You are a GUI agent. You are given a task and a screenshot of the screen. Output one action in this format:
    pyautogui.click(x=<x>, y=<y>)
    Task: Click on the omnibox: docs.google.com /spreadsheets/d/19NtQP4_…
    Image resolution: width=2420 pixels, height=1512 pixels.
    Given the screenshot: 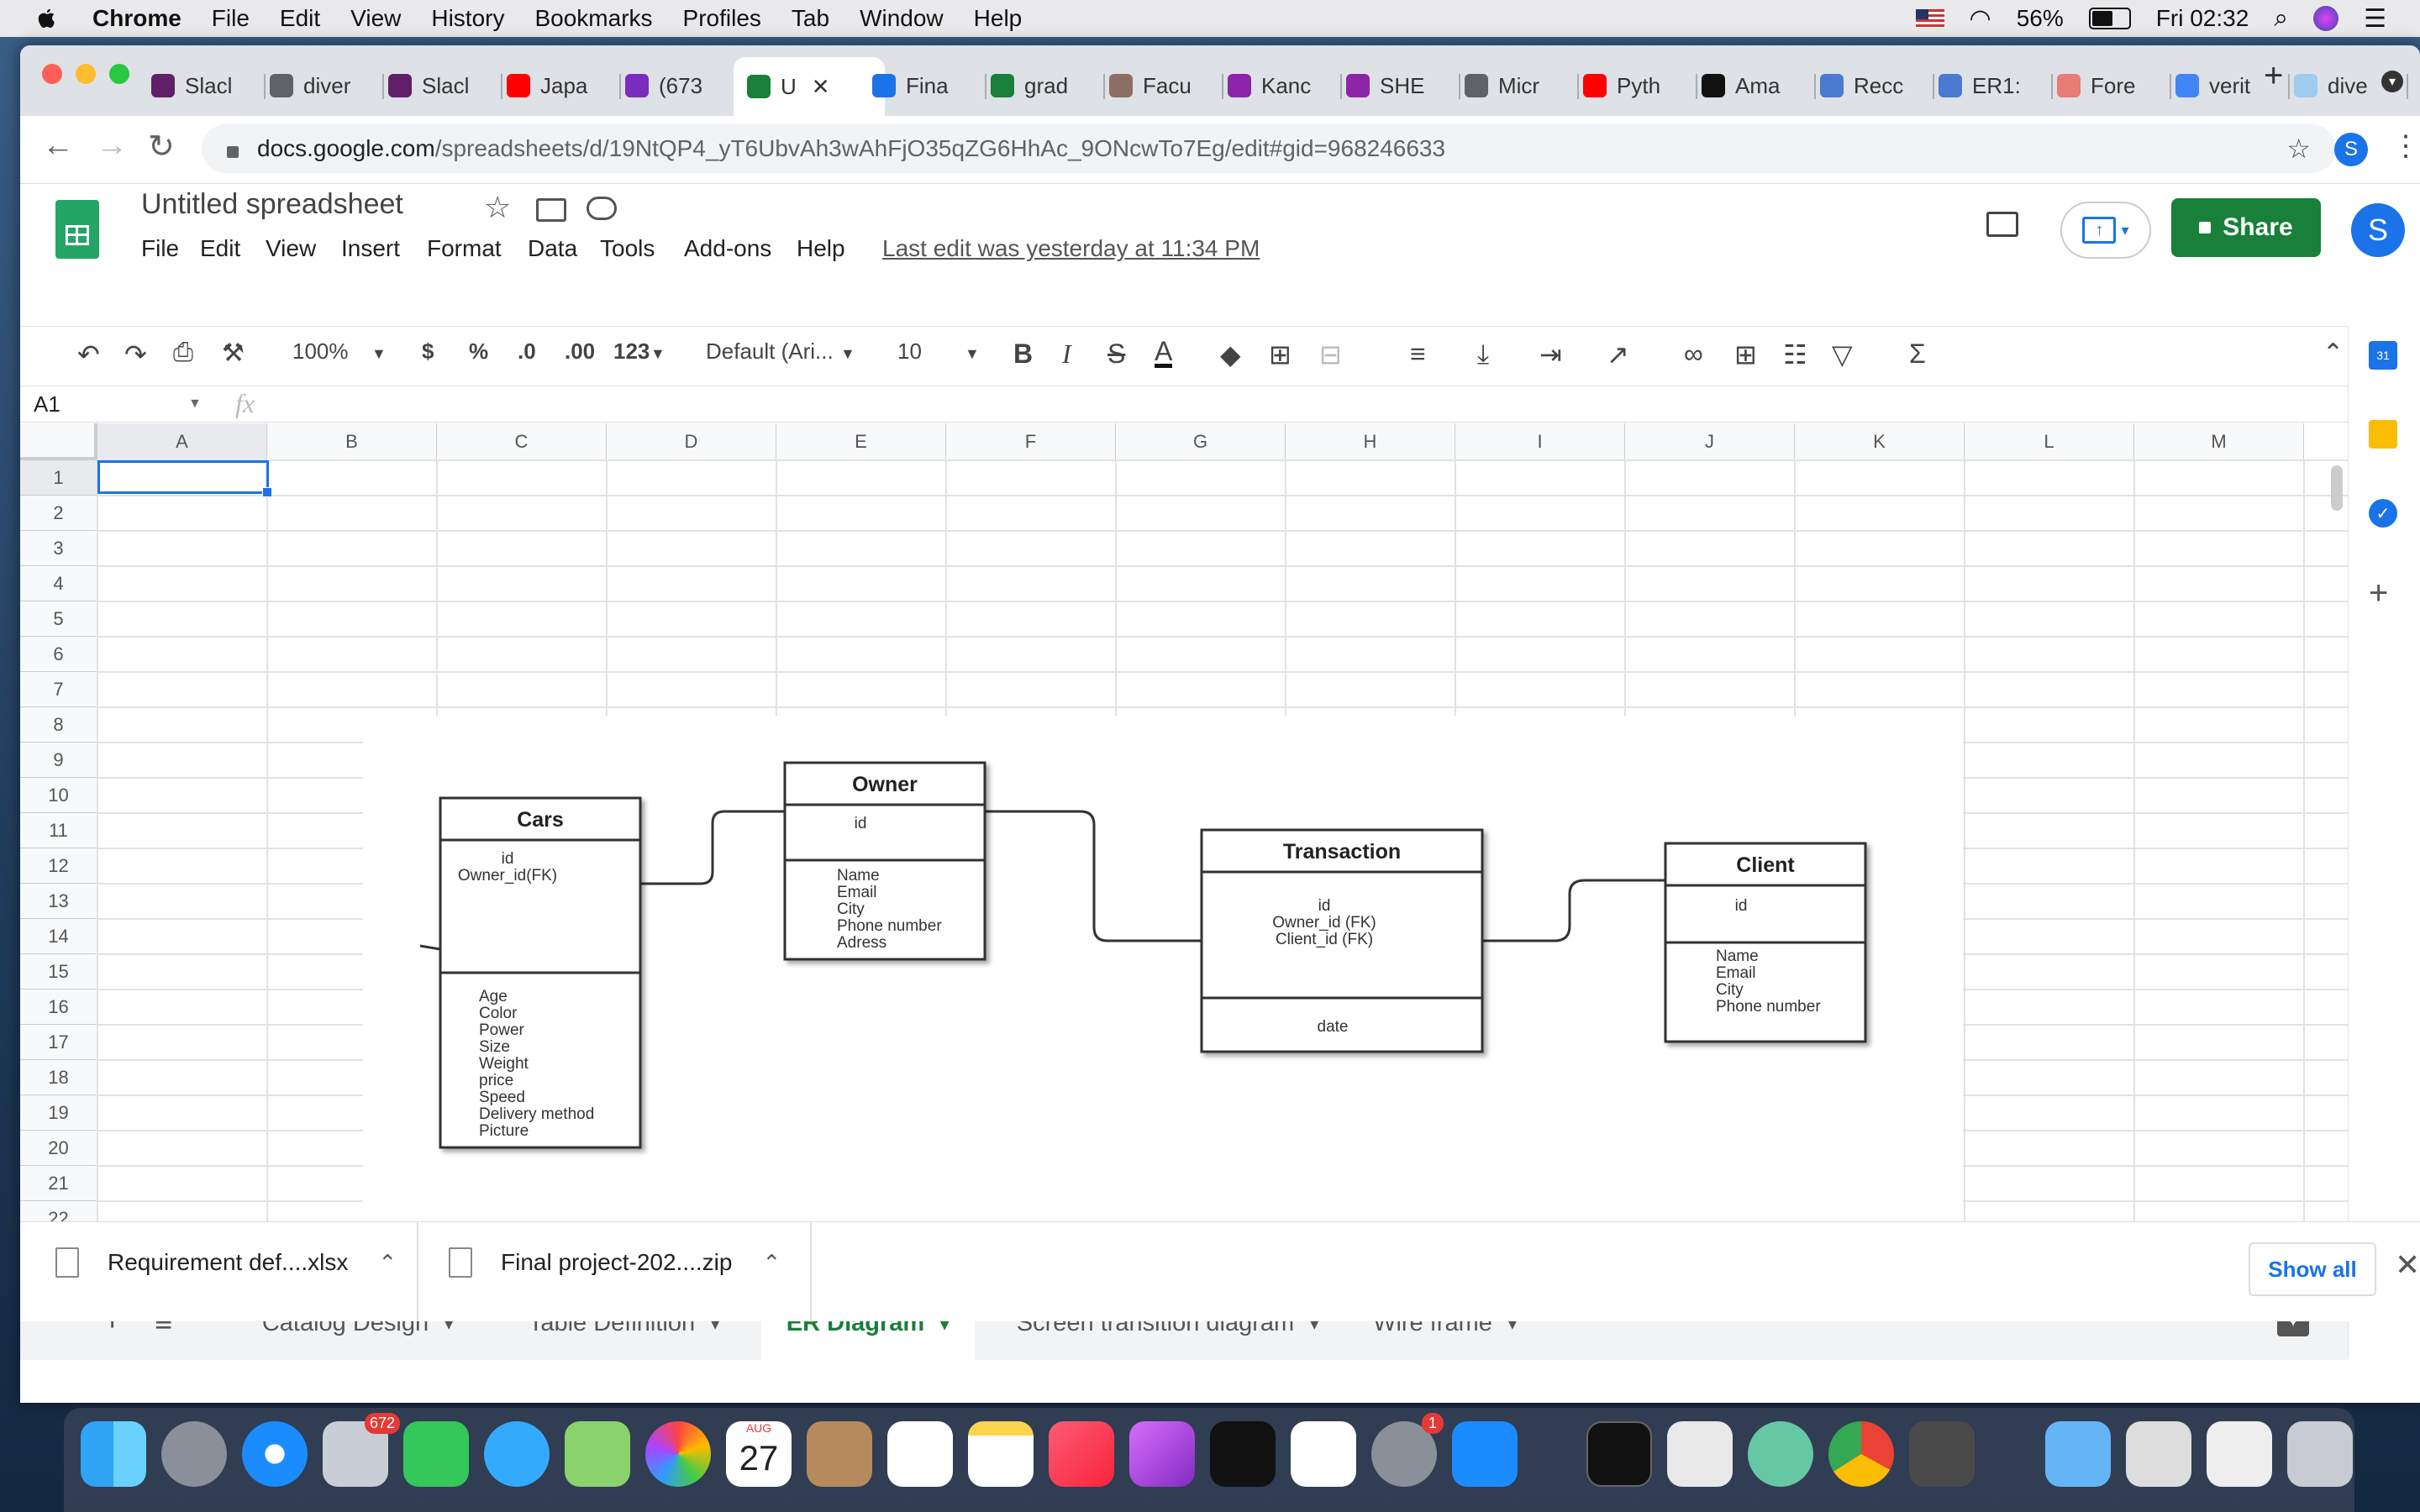 What is the action you would take?
    pyautogui.click(x=1269, y=148)
    